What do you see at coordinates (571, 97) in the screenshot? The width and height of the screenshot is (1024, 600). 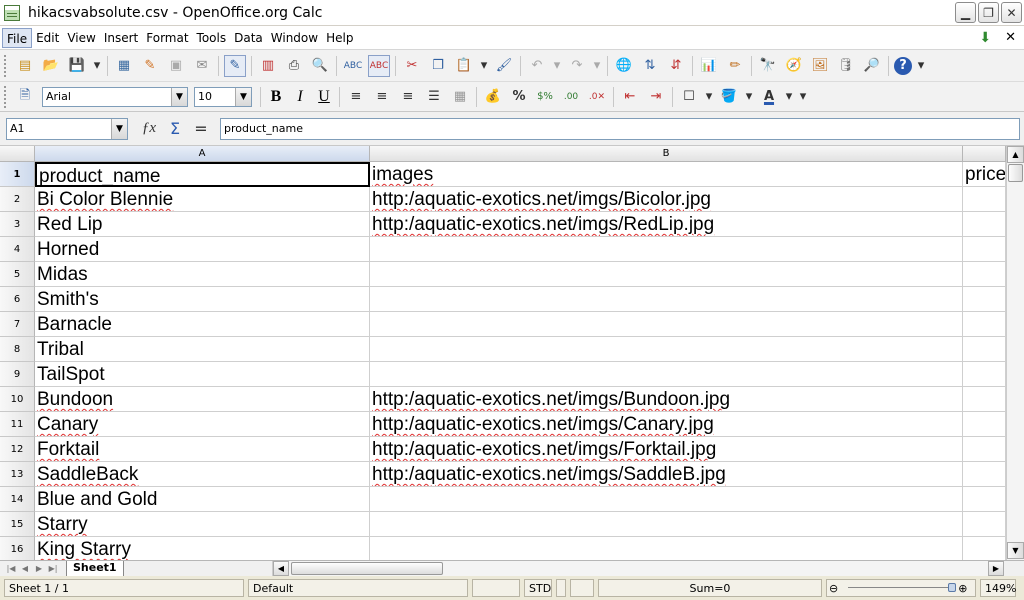 I see `add-decimal-icon: .00` at bounding box center [571, 97].